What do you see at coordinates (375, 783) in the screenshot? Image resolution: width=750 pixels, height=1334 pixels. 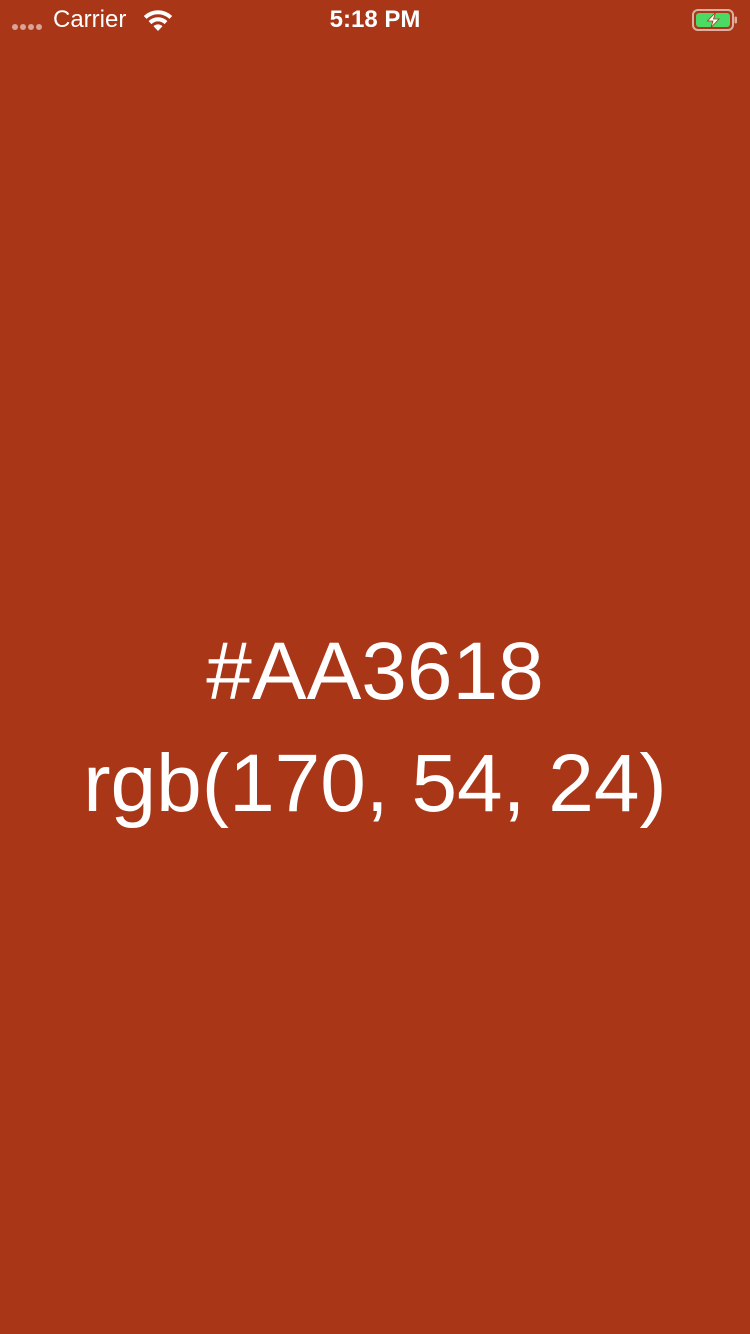 I see `rgb-color-label: rgb(170, 54, 24)` at bounding box center [375, 783].